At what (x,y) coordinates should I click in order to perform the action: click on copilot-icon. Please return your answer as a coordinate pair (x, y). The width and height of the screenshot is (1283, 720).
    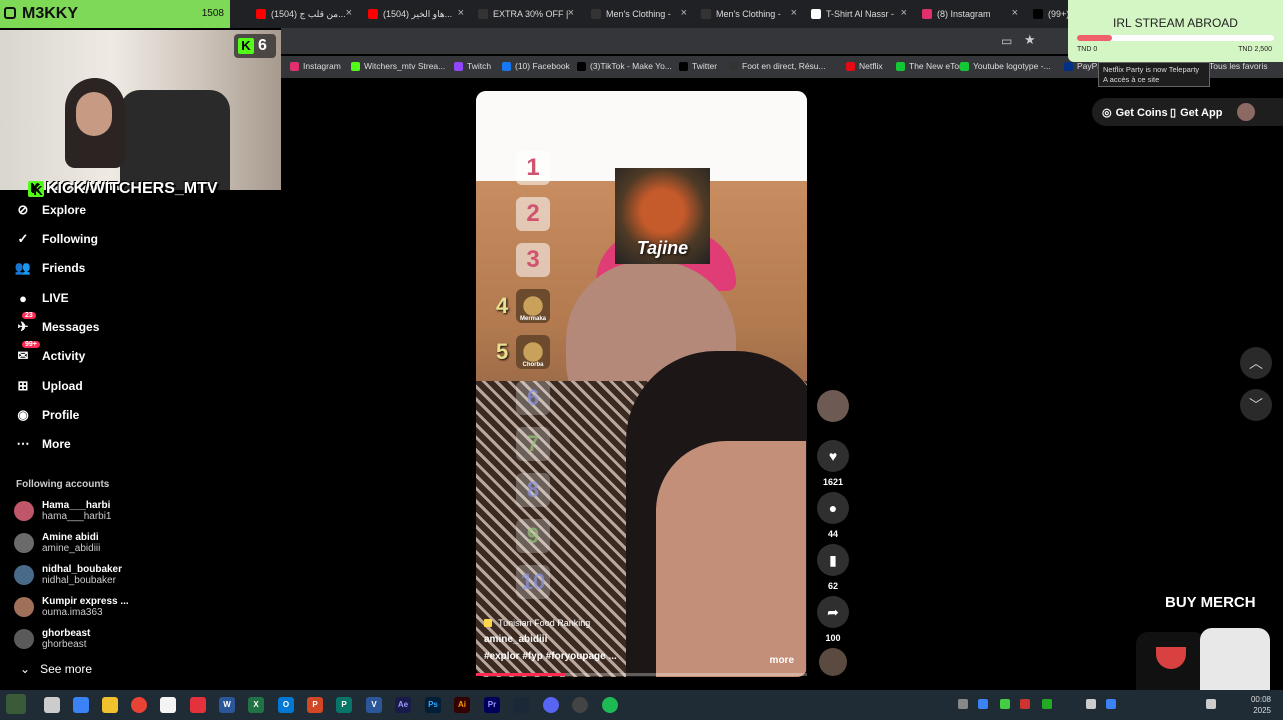
    Looking at the image, I should click on (81, 705).